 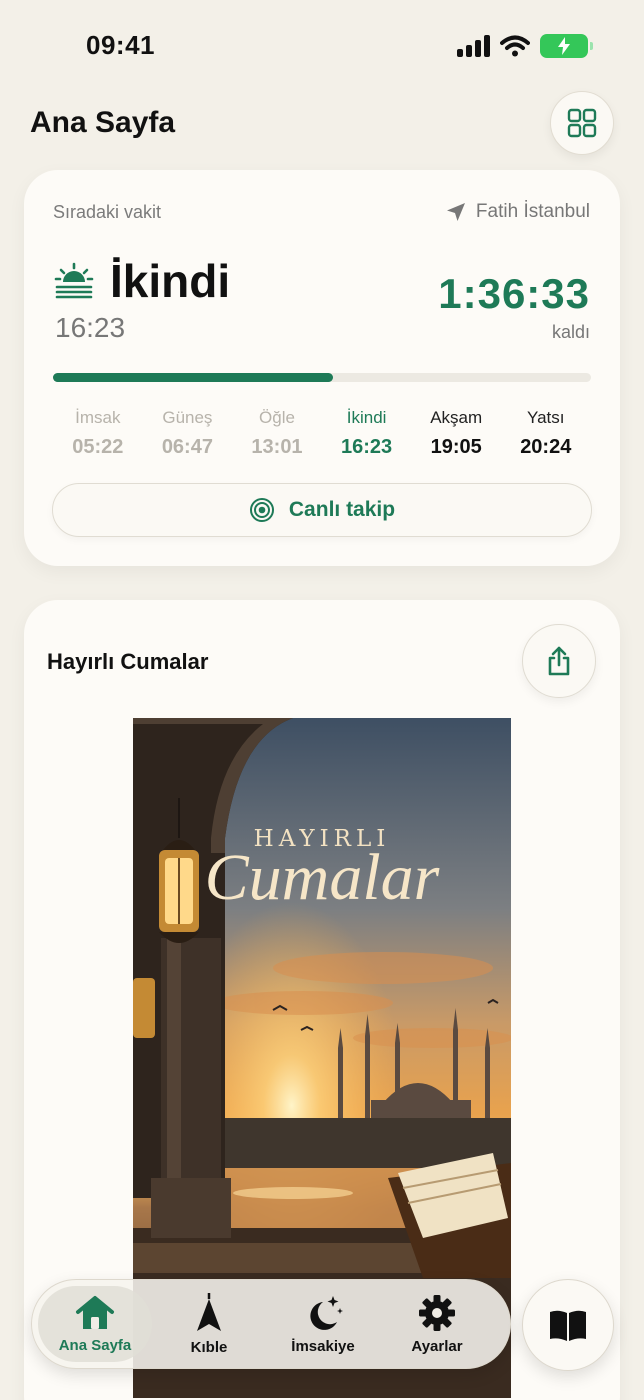 What do you see at coordinates (277, 433) in the screenshot?
I see `prayer-time-2: Öğle 13:01` at bounding box center [277, 433].